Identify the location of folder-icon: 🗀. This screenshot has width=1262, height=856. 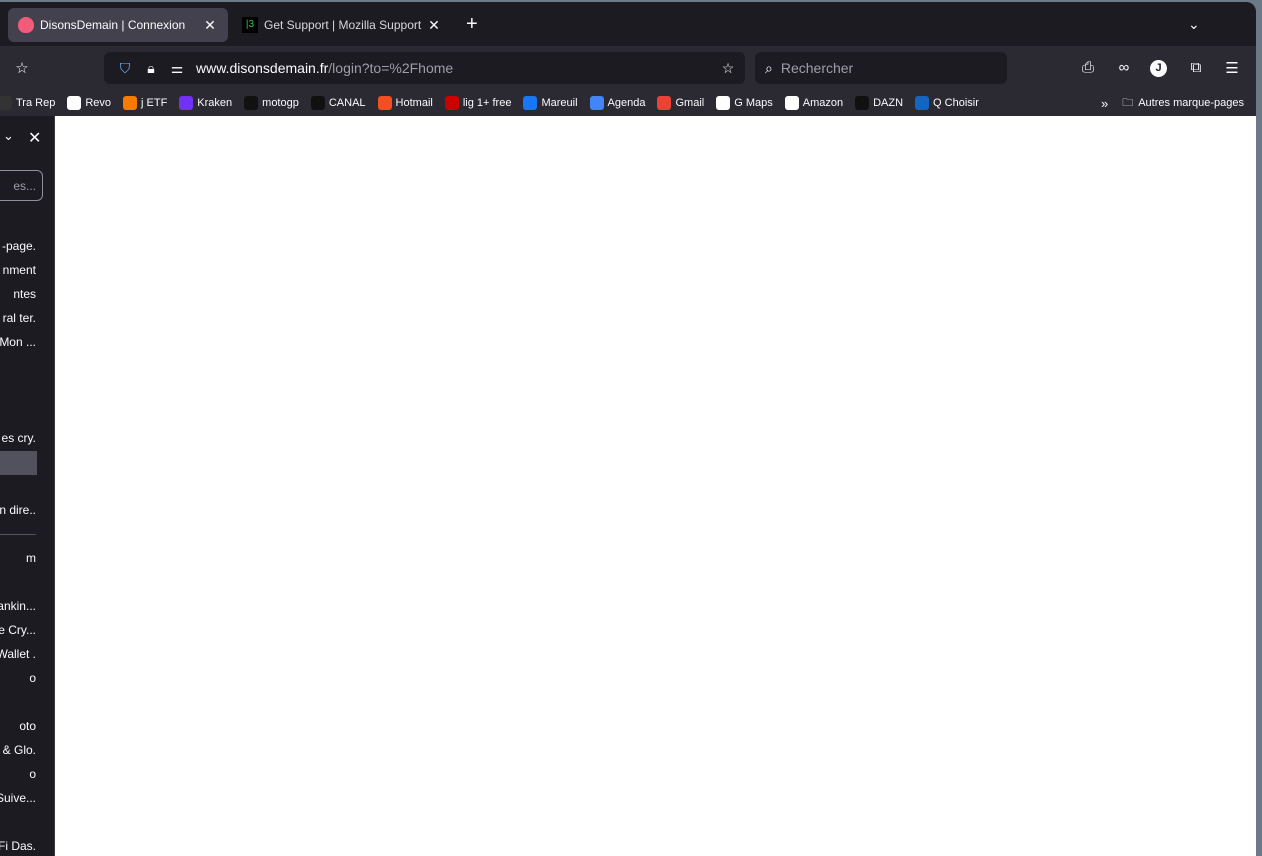
(1128, 102).